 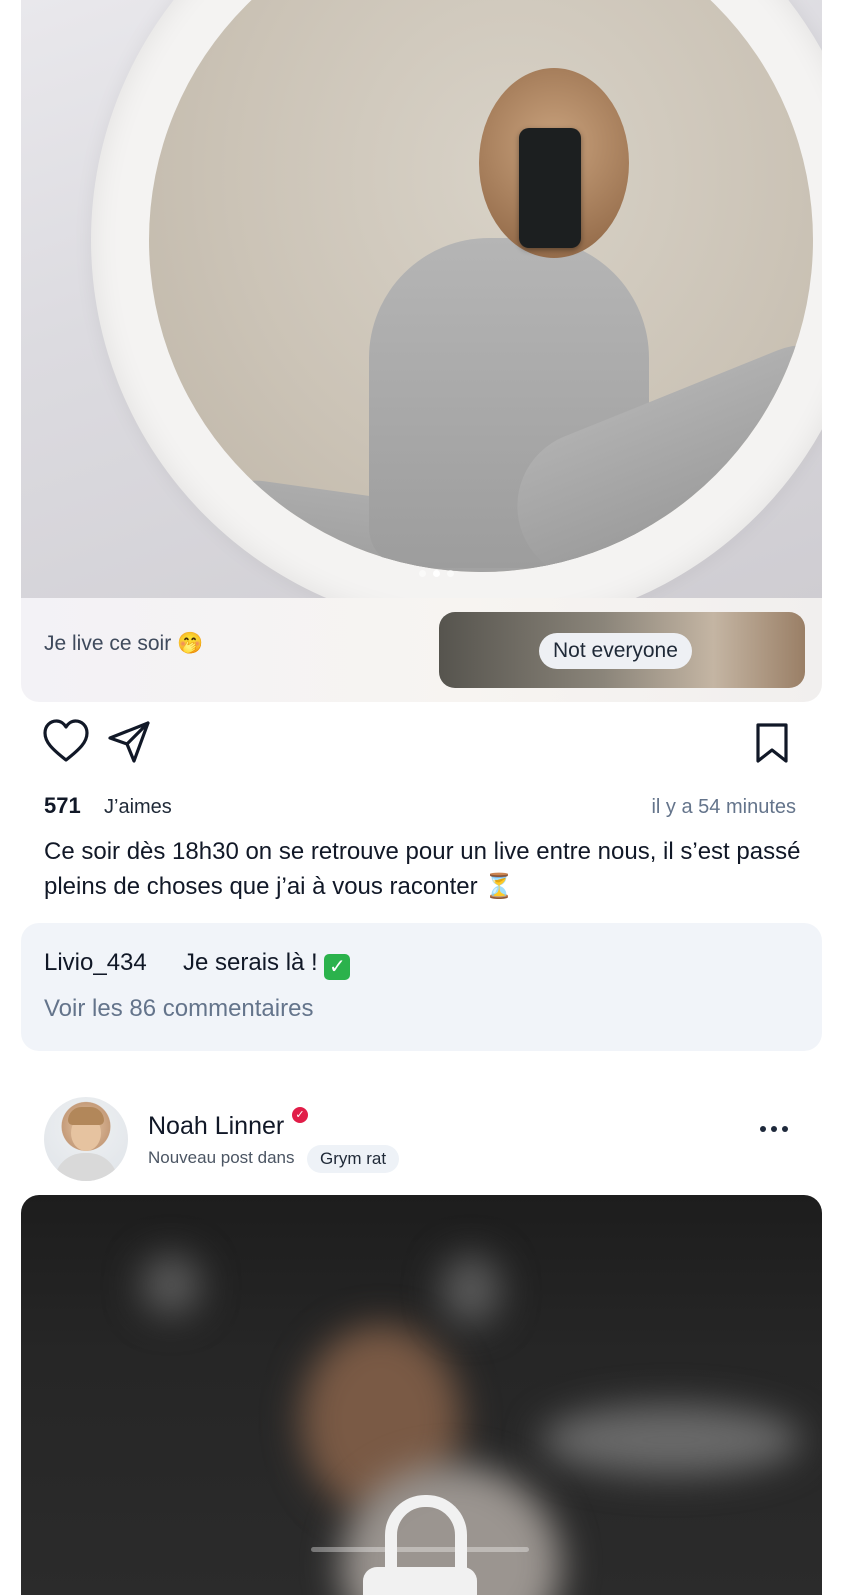 I want to click on post-context: Nouveau post dans, so click(x=221, y=1157).